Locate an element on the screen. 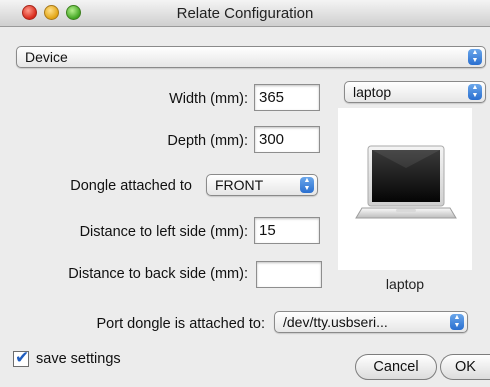 This screenshot has height=387, width=490. dongle-popup-value: FRONT is located at coordinates (239, 185).